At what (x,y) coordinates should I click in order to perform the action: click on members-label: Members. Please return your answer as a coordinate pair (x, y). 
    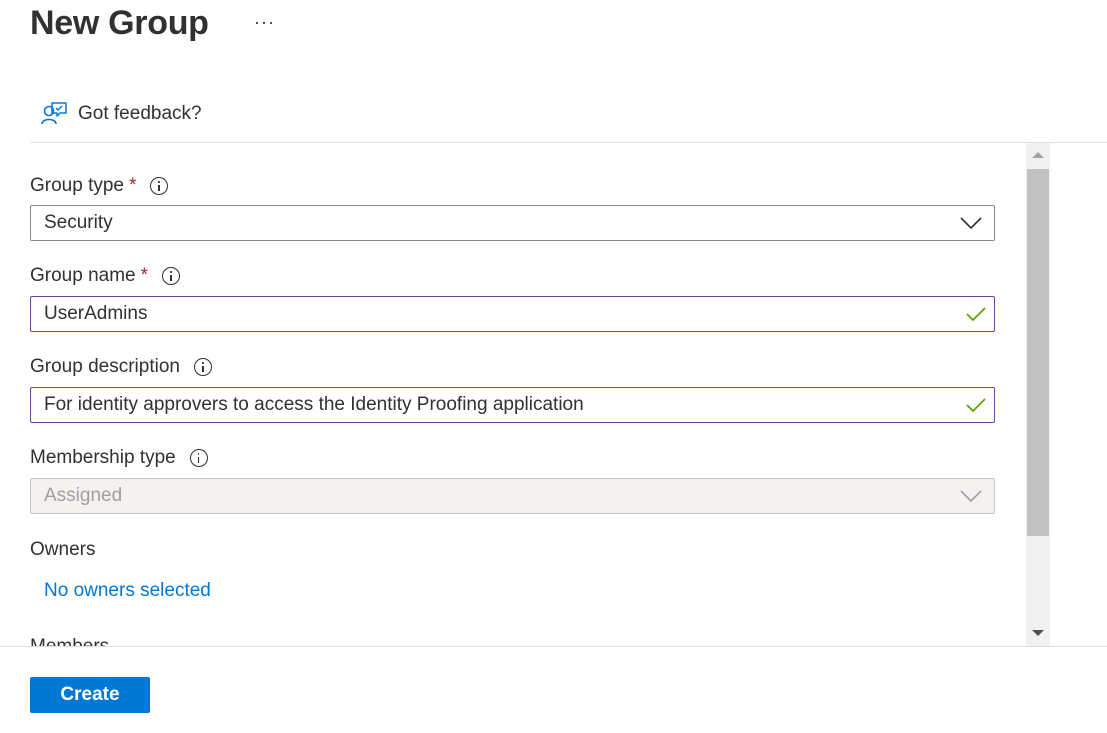
    Looking at the image, I should click on (69, 641).